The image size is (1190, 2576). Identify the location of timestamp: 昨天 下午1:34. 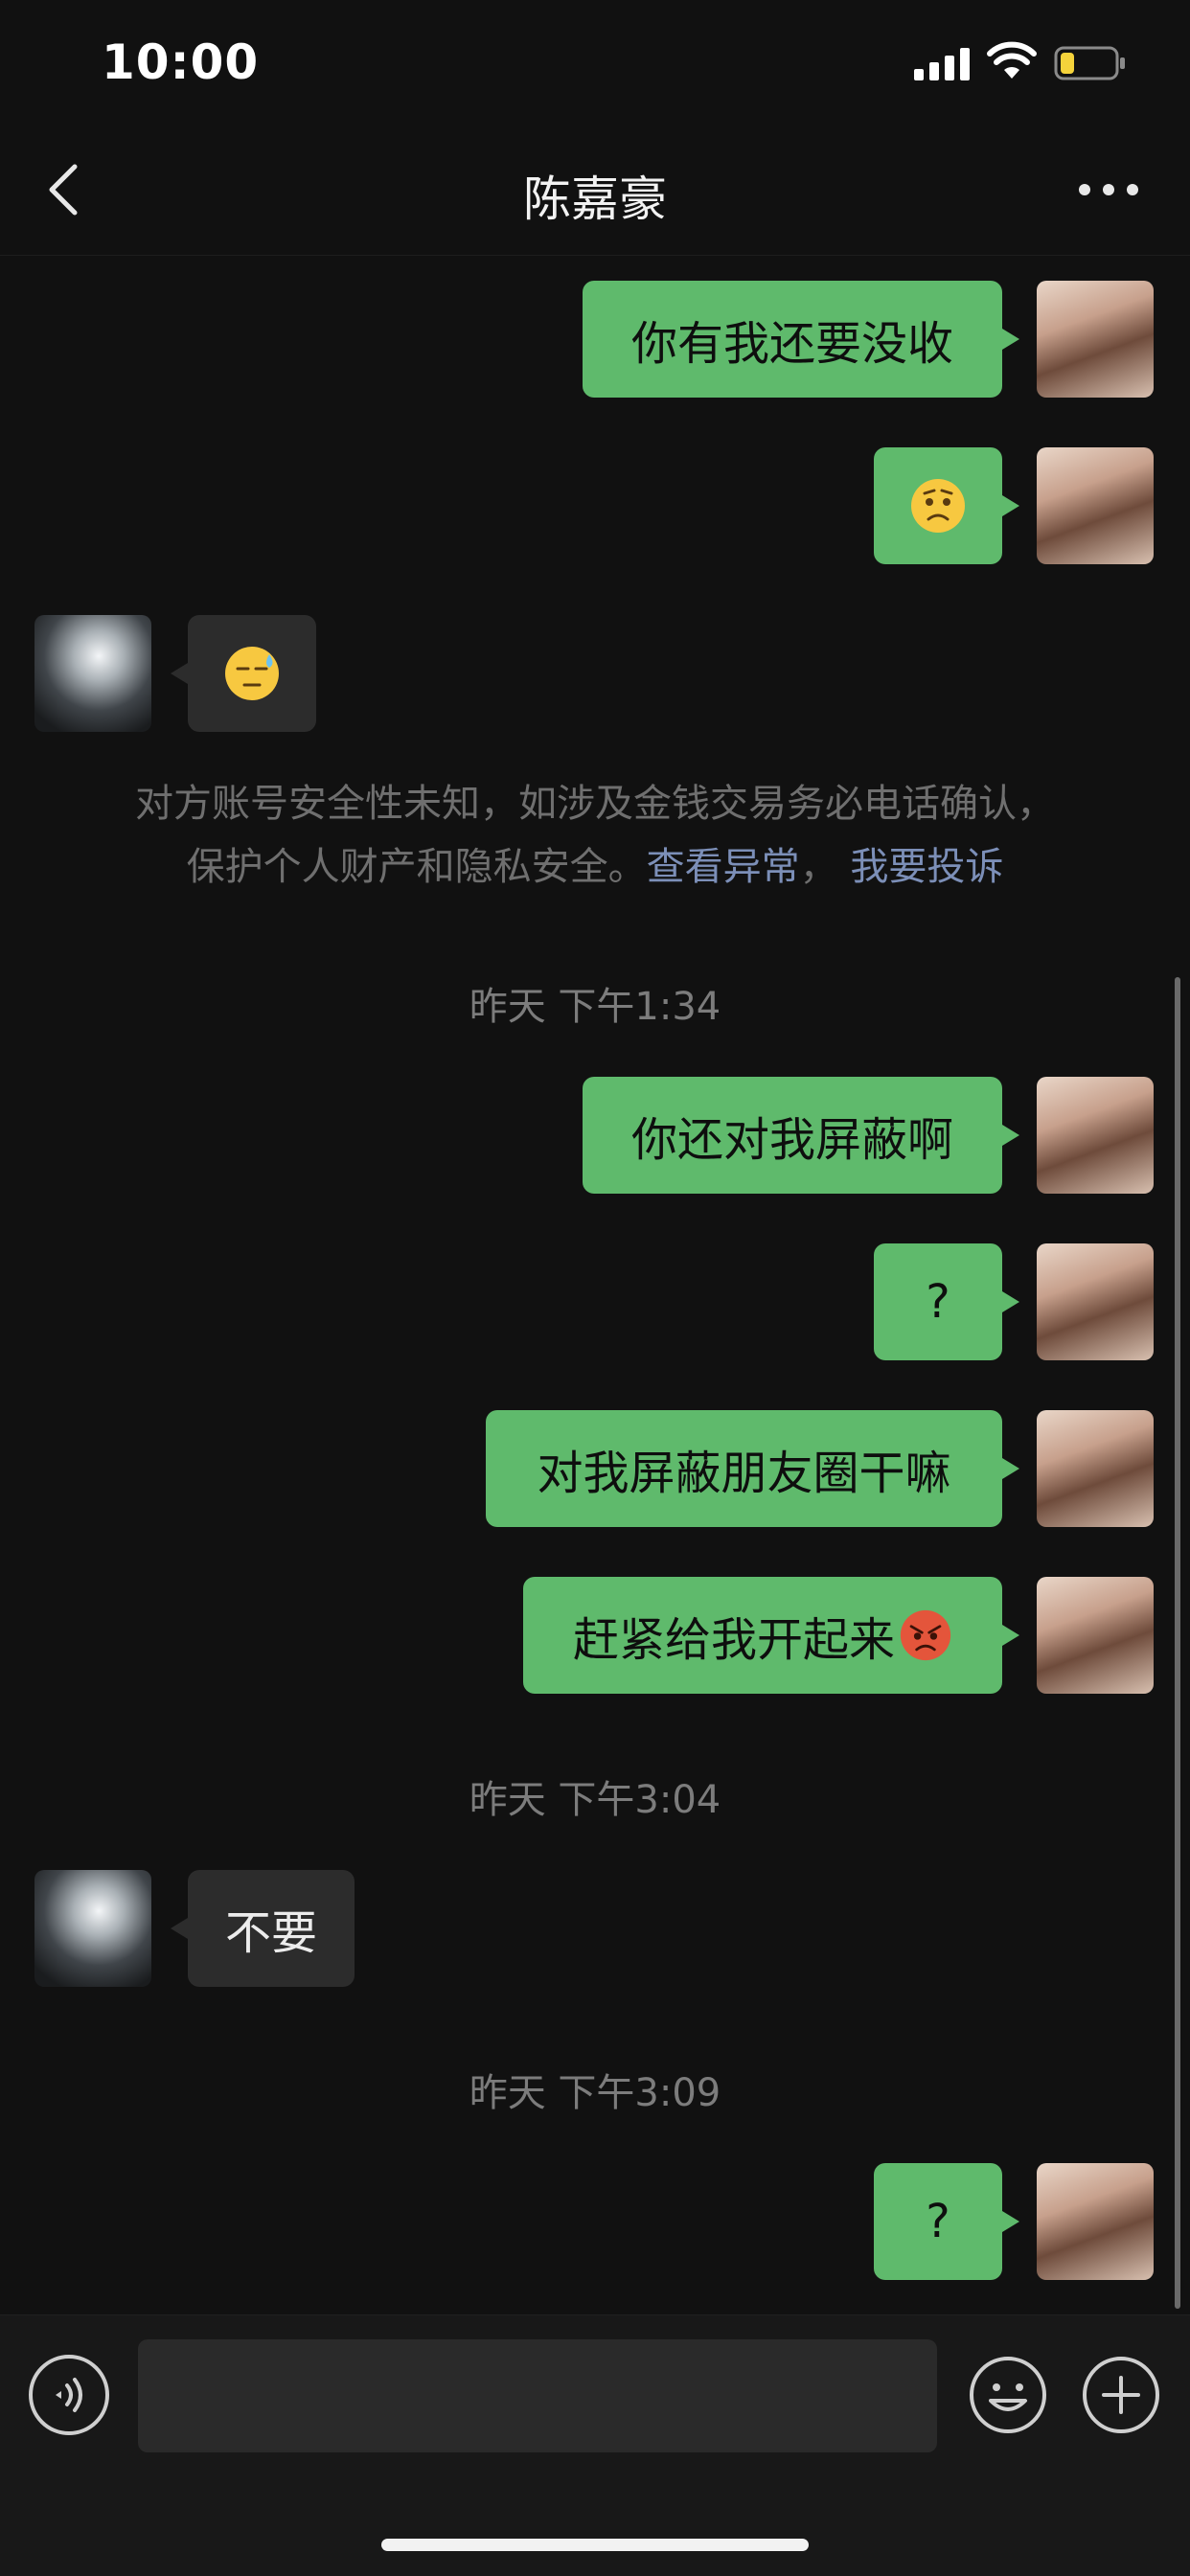
(595, 1007).